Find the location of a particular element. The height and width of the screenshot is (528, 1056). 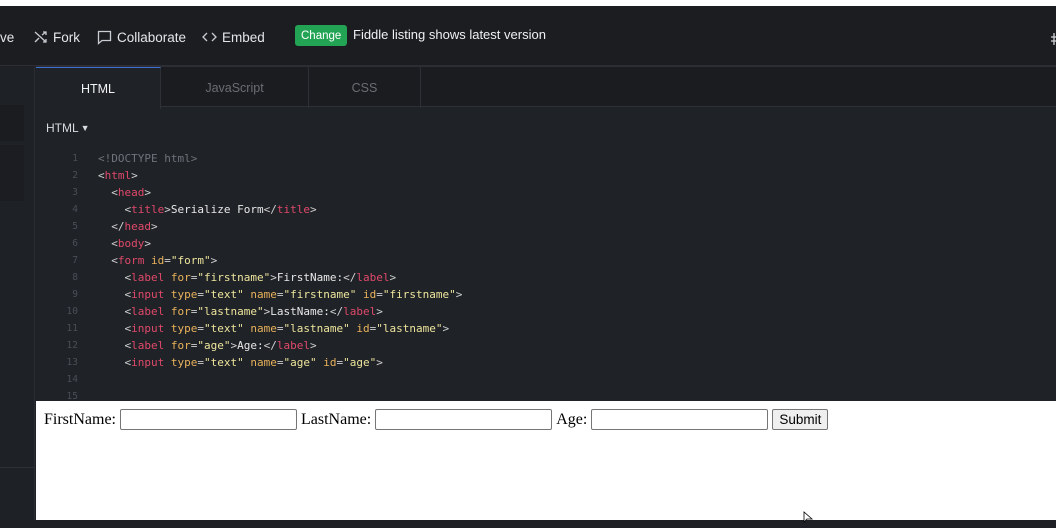

line-content: <label for="age">Age:</label> is located at coordinates (220, 345).